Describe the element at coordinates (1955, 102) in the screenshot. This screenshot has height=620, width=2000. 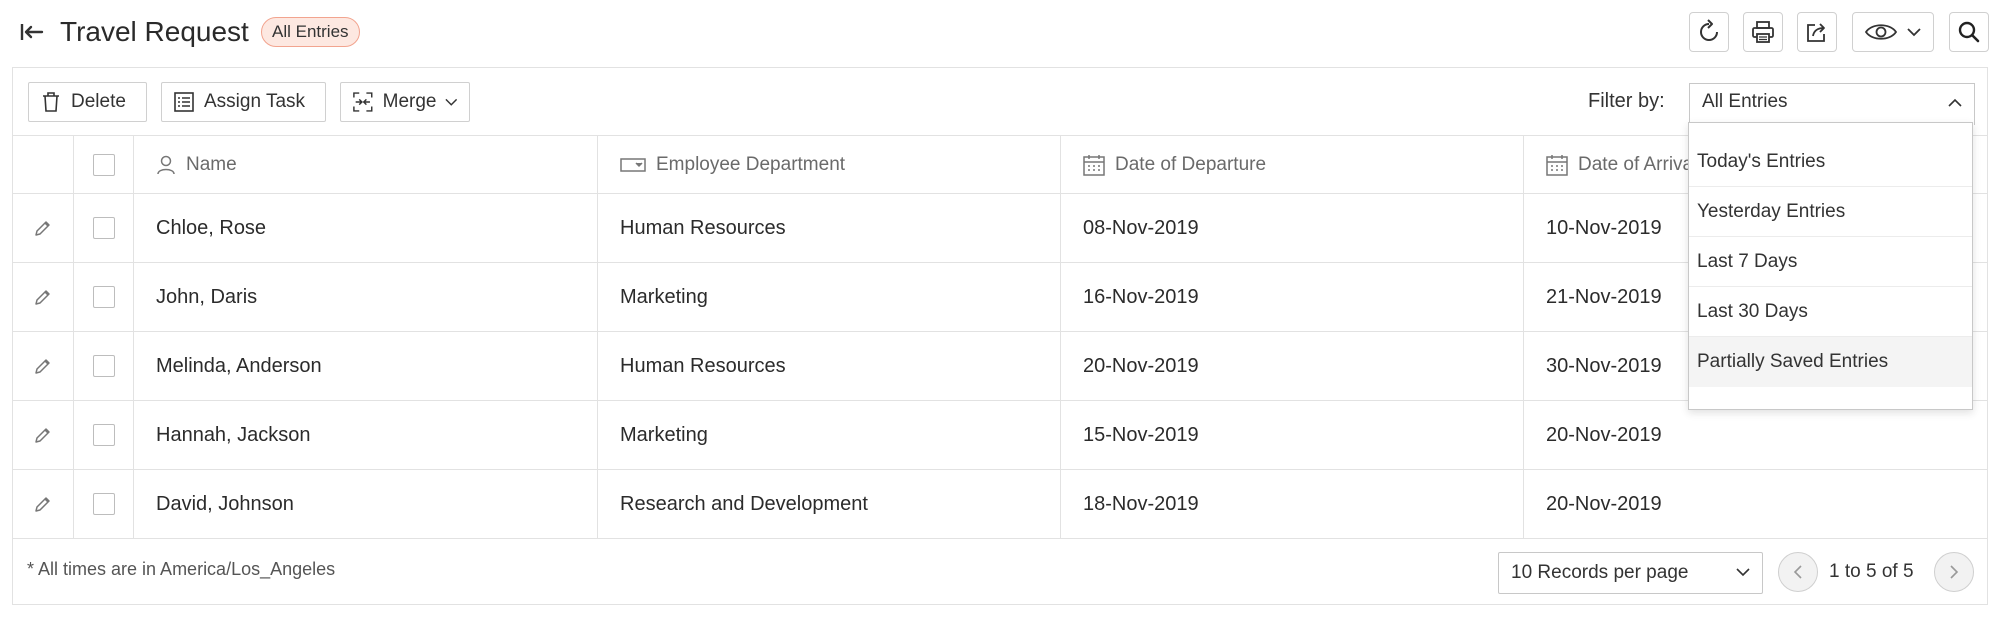
I see `chevron-up-icon` at that location.